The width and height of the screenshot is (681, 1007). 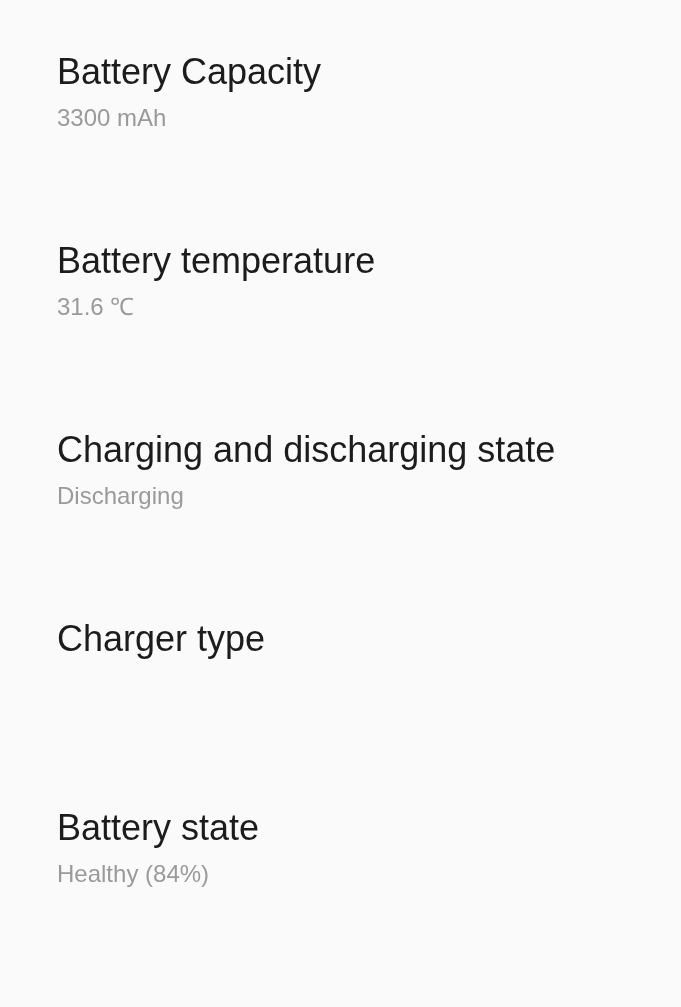 What do you see at coordinates (120, 496) in the screenshot?
I see `setting-value: Discharging` at bounding box center [120, 496].